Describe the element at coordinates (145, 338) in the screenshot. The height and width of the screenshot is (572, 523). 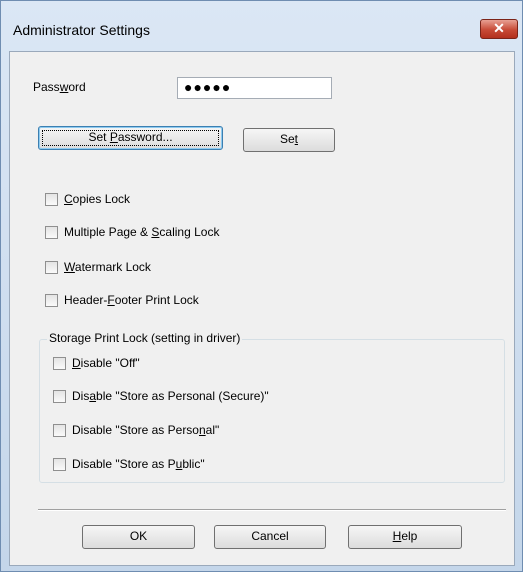
I see `storage-print-lock-legend: Storage Print Lock (setting in driver)` at that location.